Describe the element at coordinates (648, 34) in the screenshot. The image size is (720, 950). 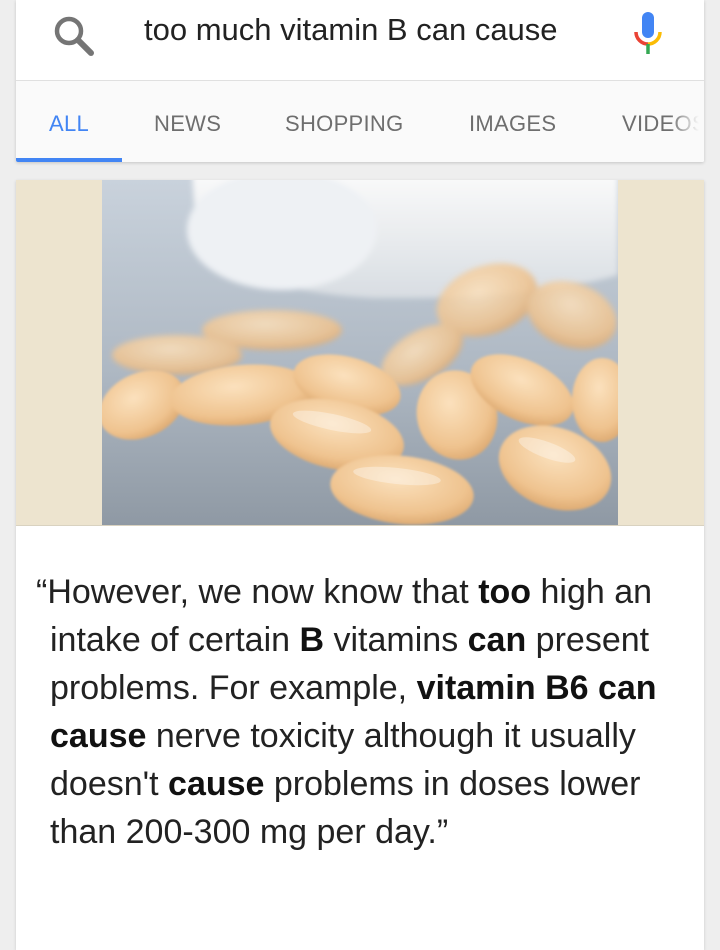
I see `microphone-icon` at that location.